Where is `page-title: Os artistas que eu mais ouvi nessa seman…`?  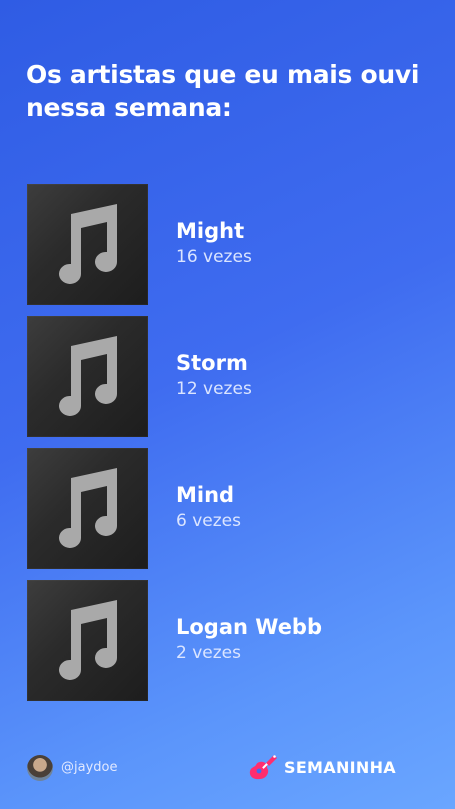
page-title: Os artistas que eu mais ouvi nessa seman… is located at coordinates (223, 91).